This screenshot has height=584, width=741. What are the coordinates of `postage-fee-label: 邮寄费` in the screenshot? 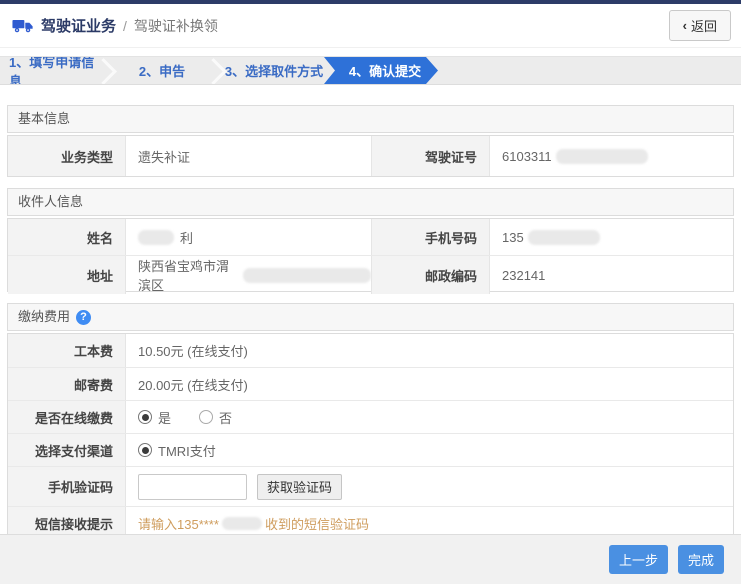 It's located at (67, 384).